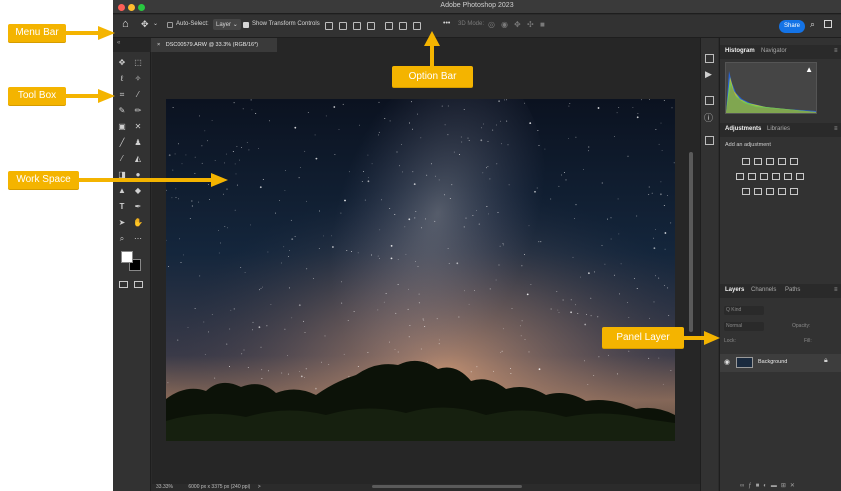 The height and width of the screenshot is (491, 841). I want to click on close-tab-button: ×, so click(158, 45).